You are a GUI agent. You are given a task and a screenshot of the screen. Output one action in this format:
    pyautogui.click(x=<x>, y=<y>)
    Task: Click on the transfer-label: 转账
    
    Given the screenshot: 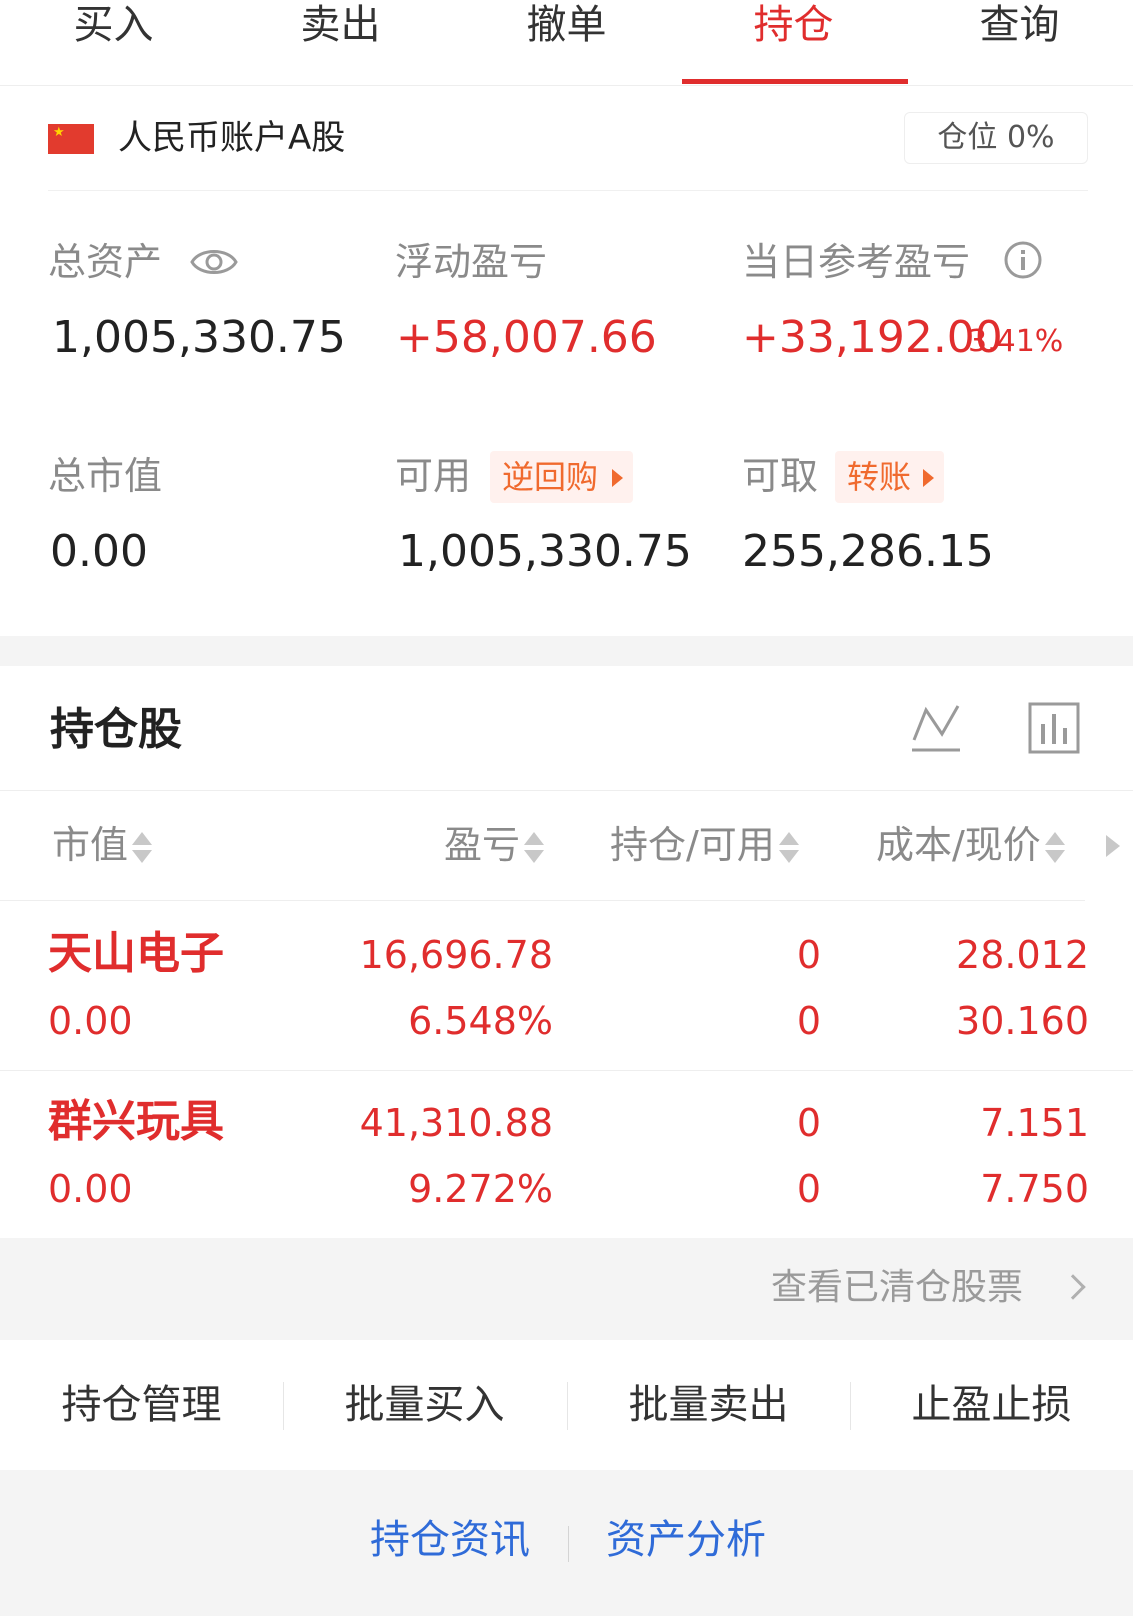 What is the action you would take?
    pyautogui.click(x=879, y=477)
    